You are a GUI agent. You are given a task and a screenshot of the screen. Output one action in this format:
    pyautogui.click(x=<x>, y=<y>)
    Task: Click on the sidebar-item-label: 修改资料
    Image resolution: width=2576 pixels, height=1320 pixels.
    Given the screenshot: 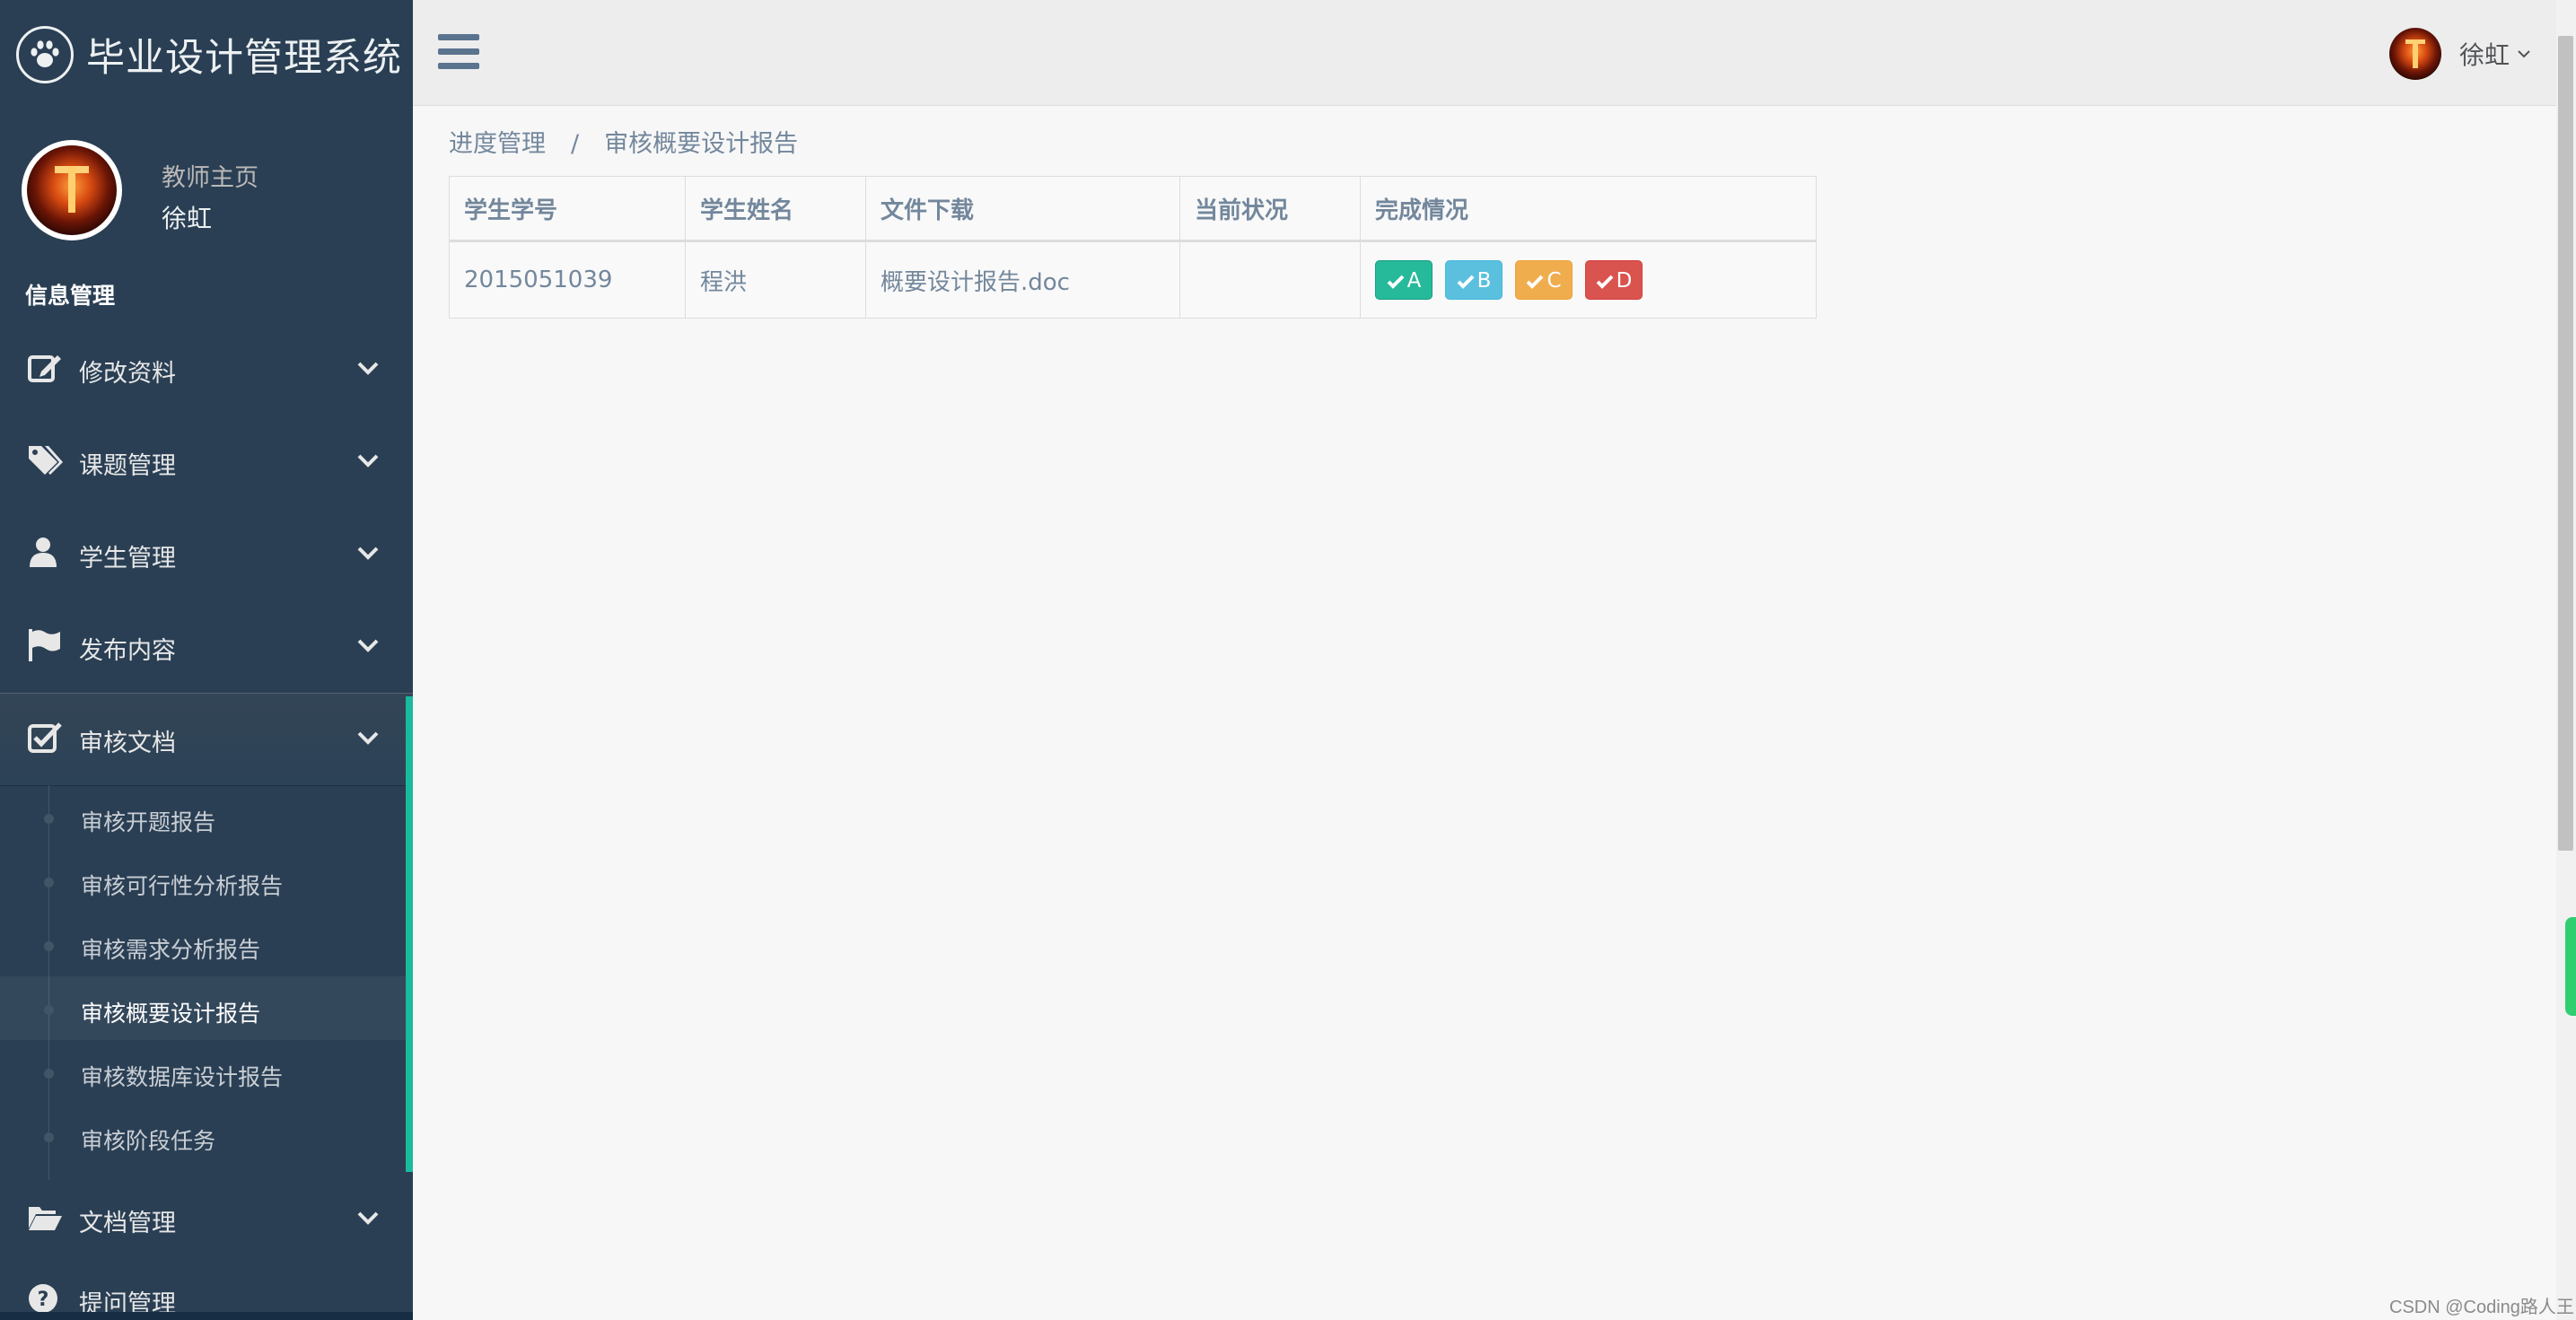 What is the action you would take?
    pyautogui.click(x=127, y=374)
    